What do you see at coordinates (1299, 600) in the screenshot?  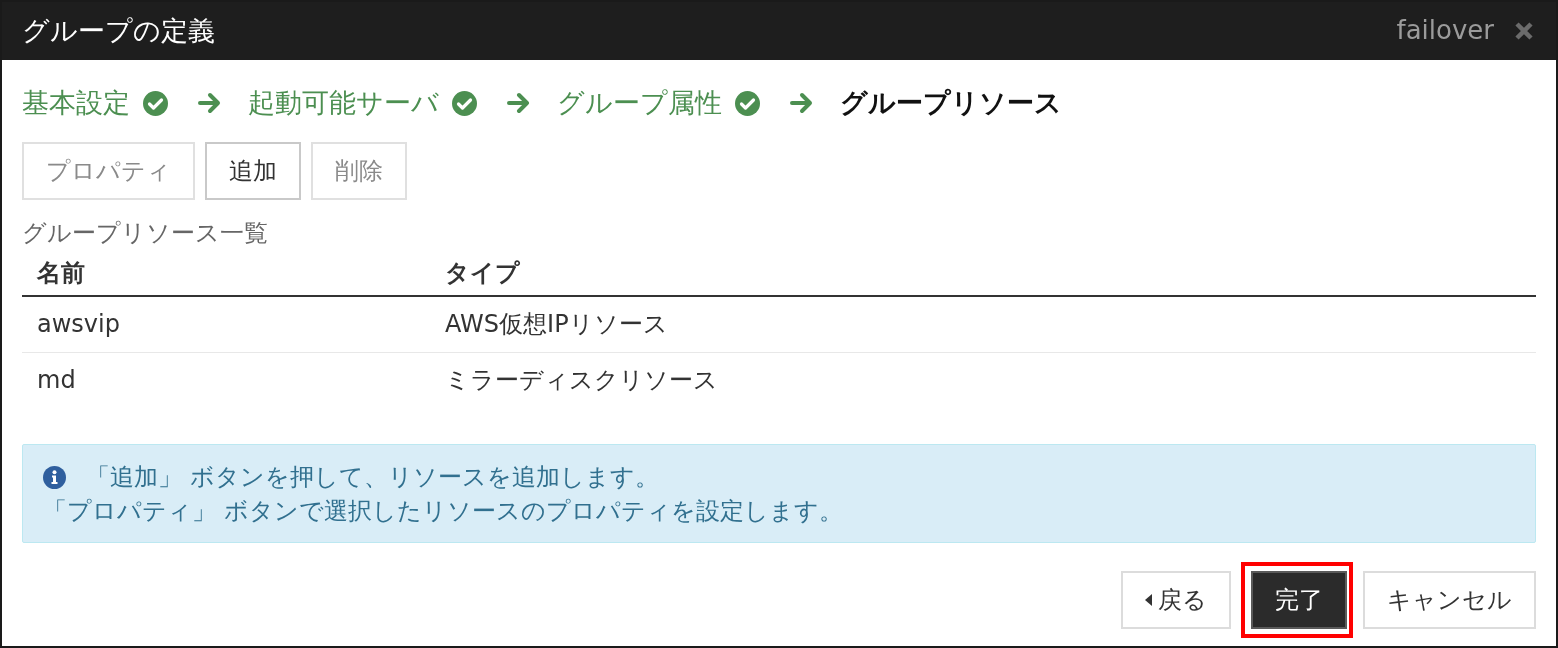 I see `finish-button: 完了` at bounding box center [1299, 600].